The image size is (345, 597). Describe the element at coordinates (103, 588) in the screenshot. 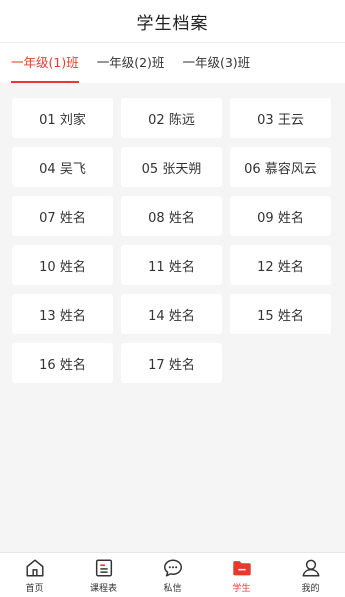

I see `tabbar-label: 课程表` at that location.